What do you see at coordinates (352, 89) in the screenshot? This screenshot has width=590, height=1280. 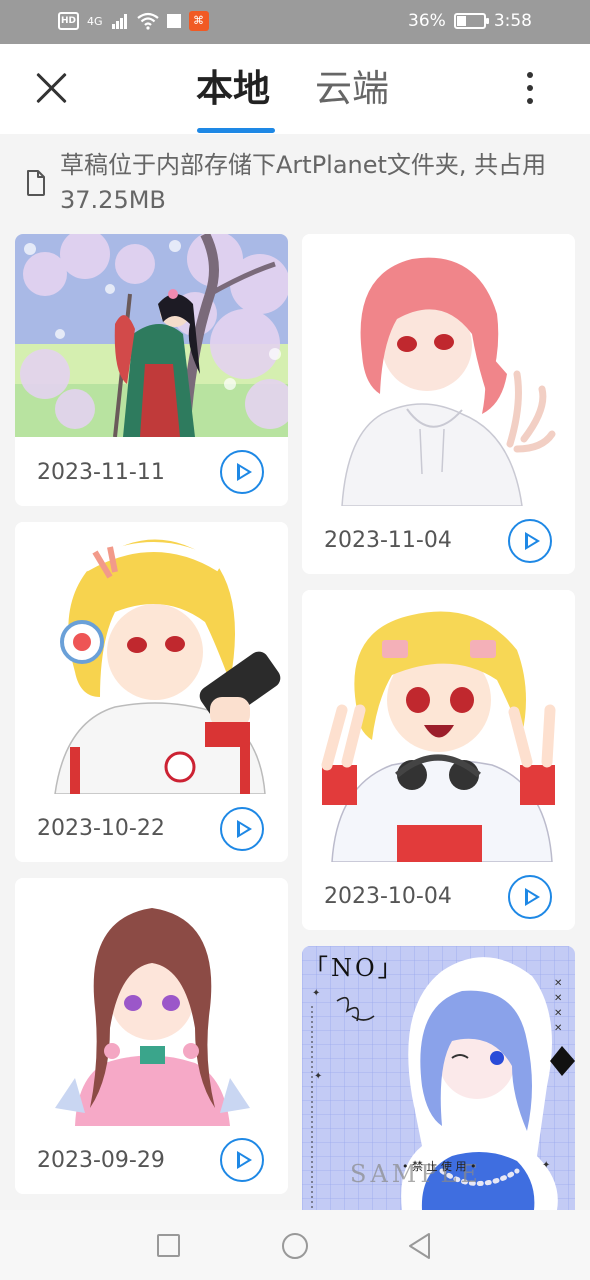 I see `tab-cloud: 云端` at bounding box center [352, 89].